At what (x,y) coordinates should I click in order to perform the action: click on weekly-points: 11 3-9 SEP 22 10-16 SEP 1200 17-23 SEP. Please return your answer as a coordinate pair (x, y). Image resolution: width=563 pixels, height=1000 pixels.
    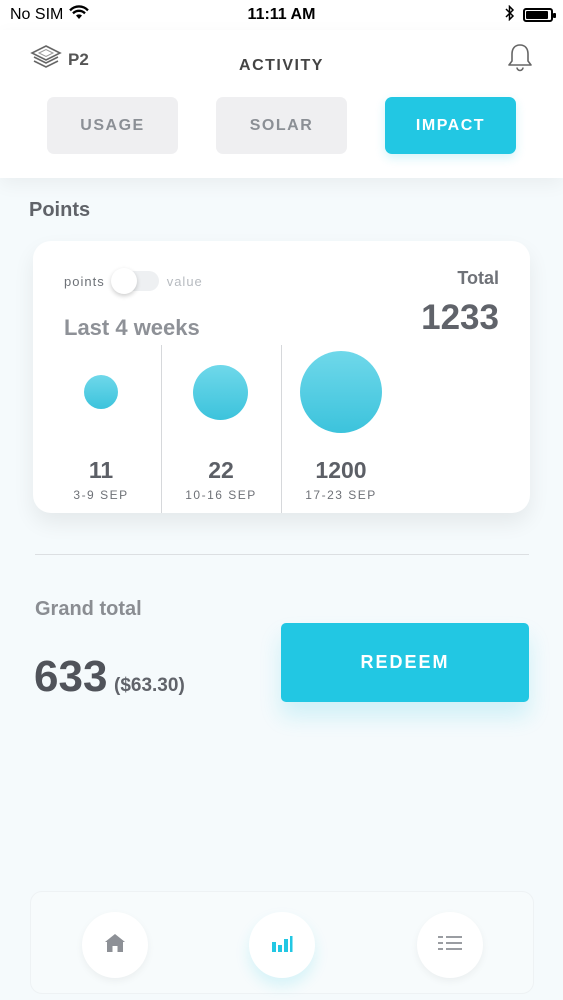
    Looking at the image, I should click on (281, 429).